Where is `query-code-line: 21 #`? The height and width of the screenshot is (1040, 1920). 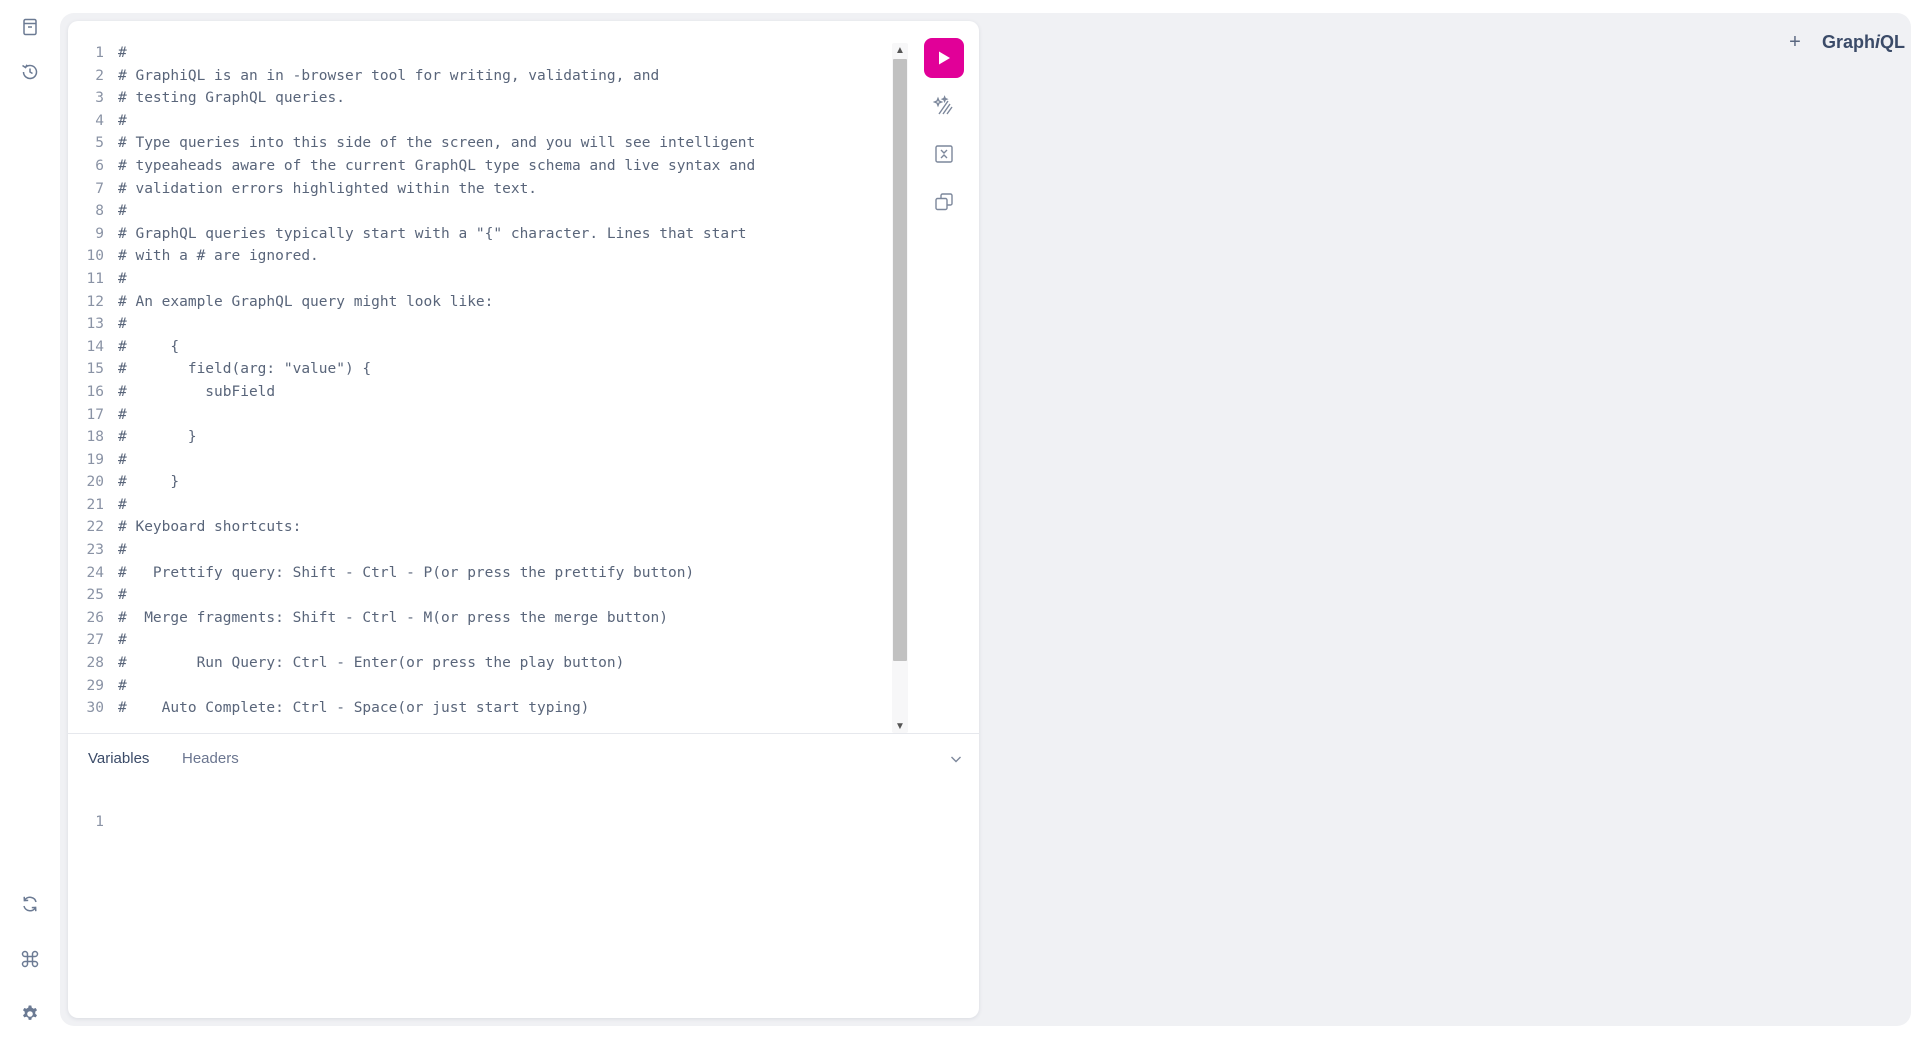
query-code-line: 21 # is located at coordinates (478, 505).